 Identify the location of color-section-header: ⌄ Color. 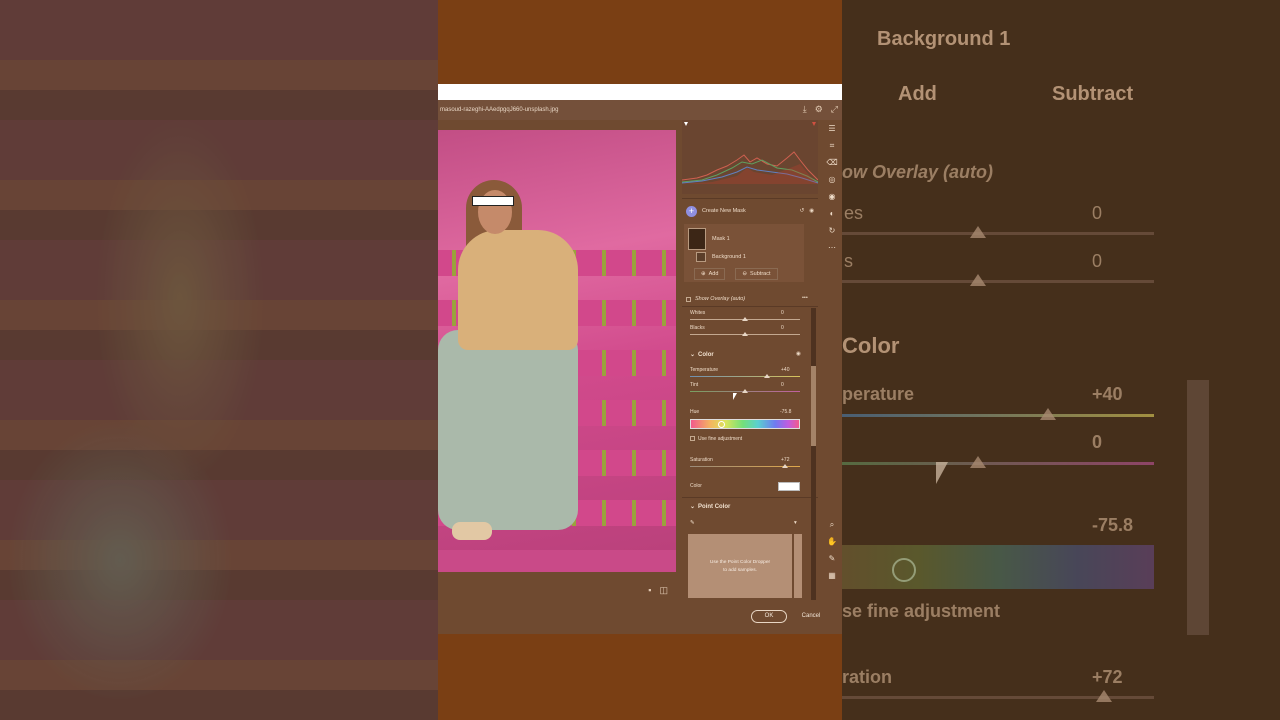
(702, 355).